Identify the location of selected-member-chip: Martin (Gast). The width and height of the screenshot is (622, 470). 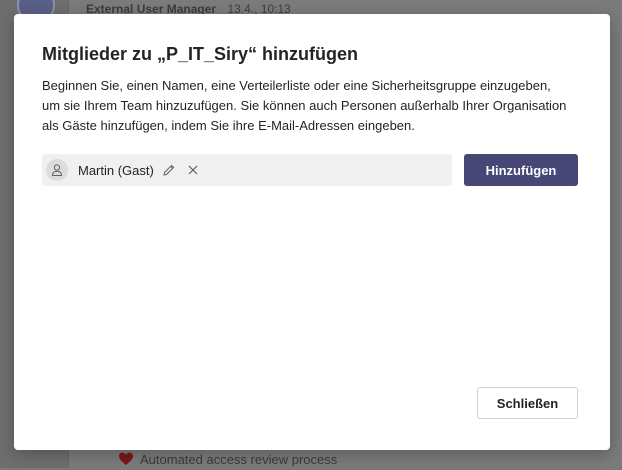
(124, 170).